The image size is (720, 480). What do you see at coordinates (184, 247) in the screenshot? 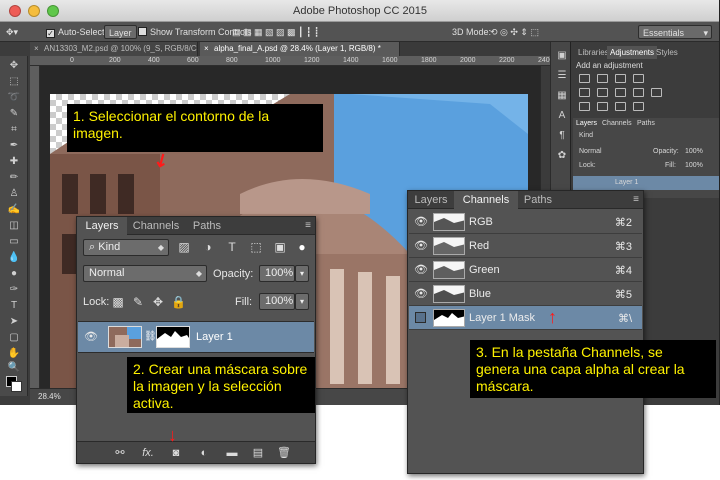
I see `pixel-filter-icon: ▨` at bounding box center [184, 247].